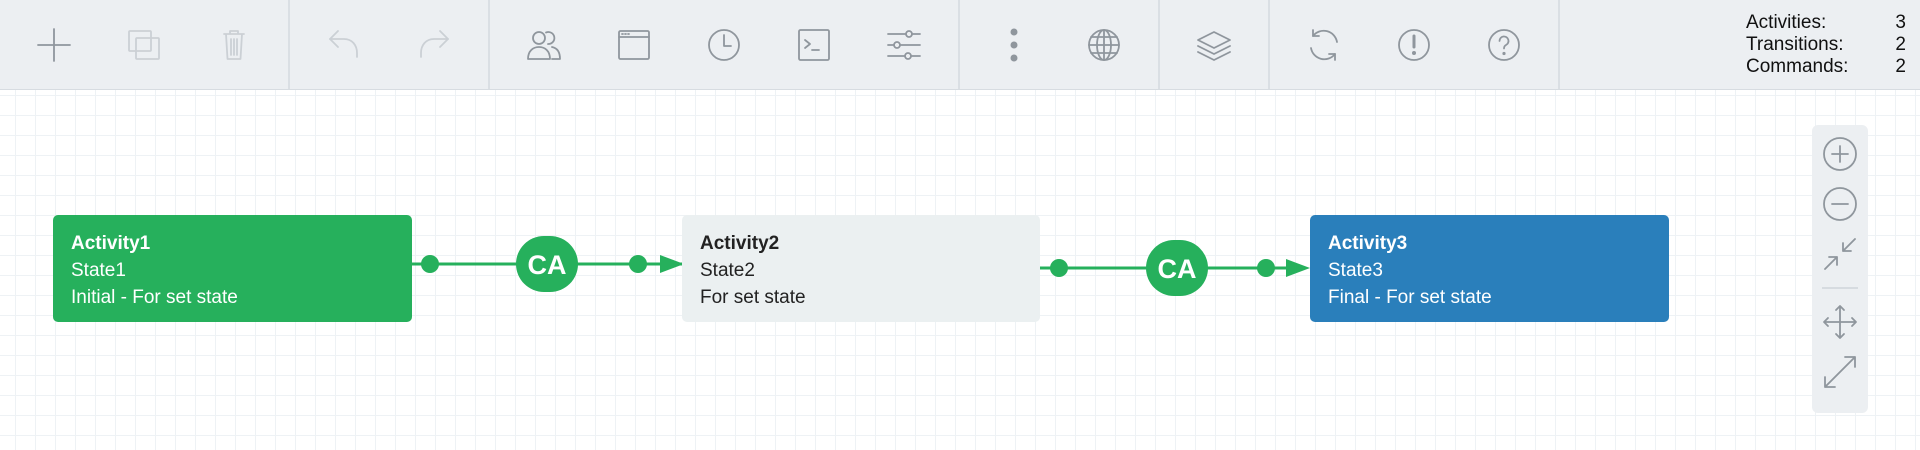 The width and height of the screenshot is (1920, 450). I want to click on zoom-out-button, so click(1840, 204).